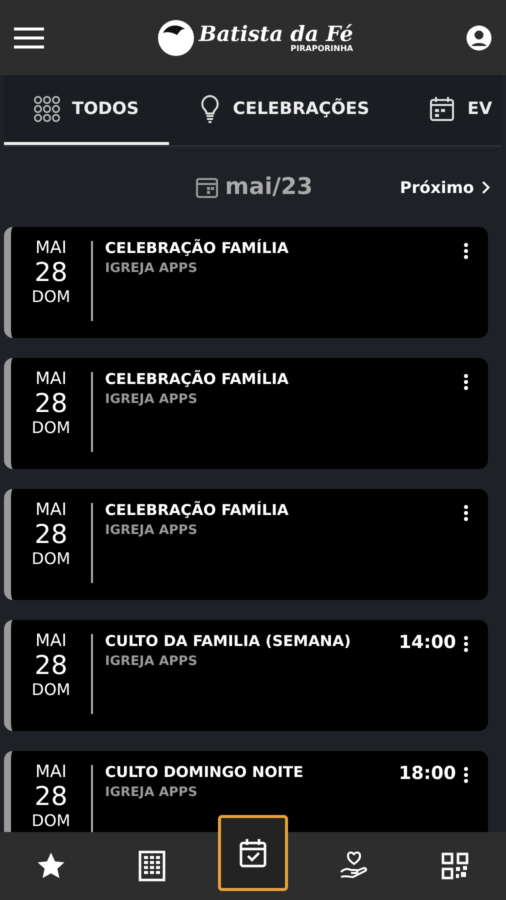  I want to click on lightbulb-icon, so click(209, 109).